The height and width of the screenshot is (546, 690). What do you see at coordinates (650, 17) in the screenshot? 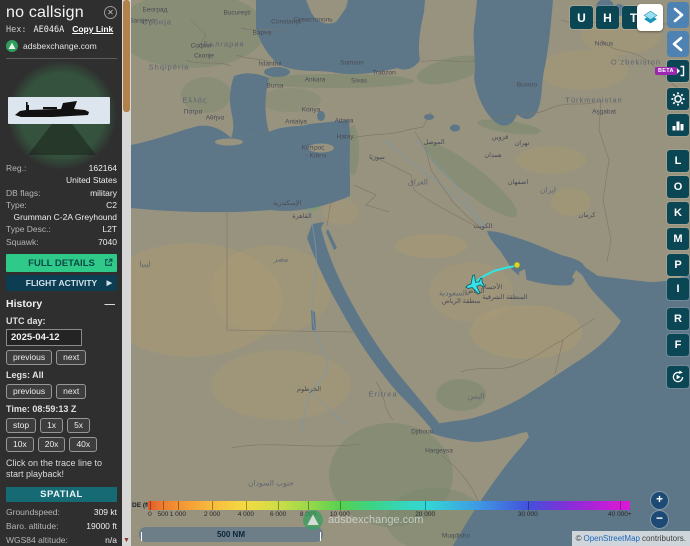
I see `layers-button` at bounding box center [650, 17].